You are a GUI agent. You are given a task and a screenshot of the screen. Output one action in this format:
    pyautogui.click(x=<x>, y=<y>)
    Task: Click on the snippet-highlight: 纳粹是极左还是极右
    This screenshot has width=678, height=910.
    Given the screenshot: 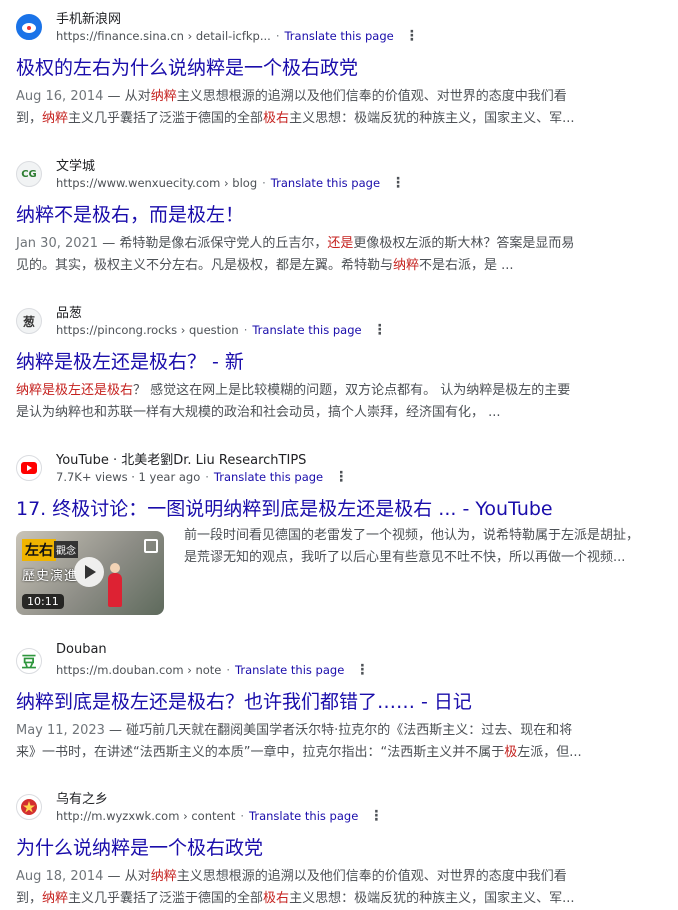 What is the action you would take?
    pyautogui.click(x=75, y=390)
    